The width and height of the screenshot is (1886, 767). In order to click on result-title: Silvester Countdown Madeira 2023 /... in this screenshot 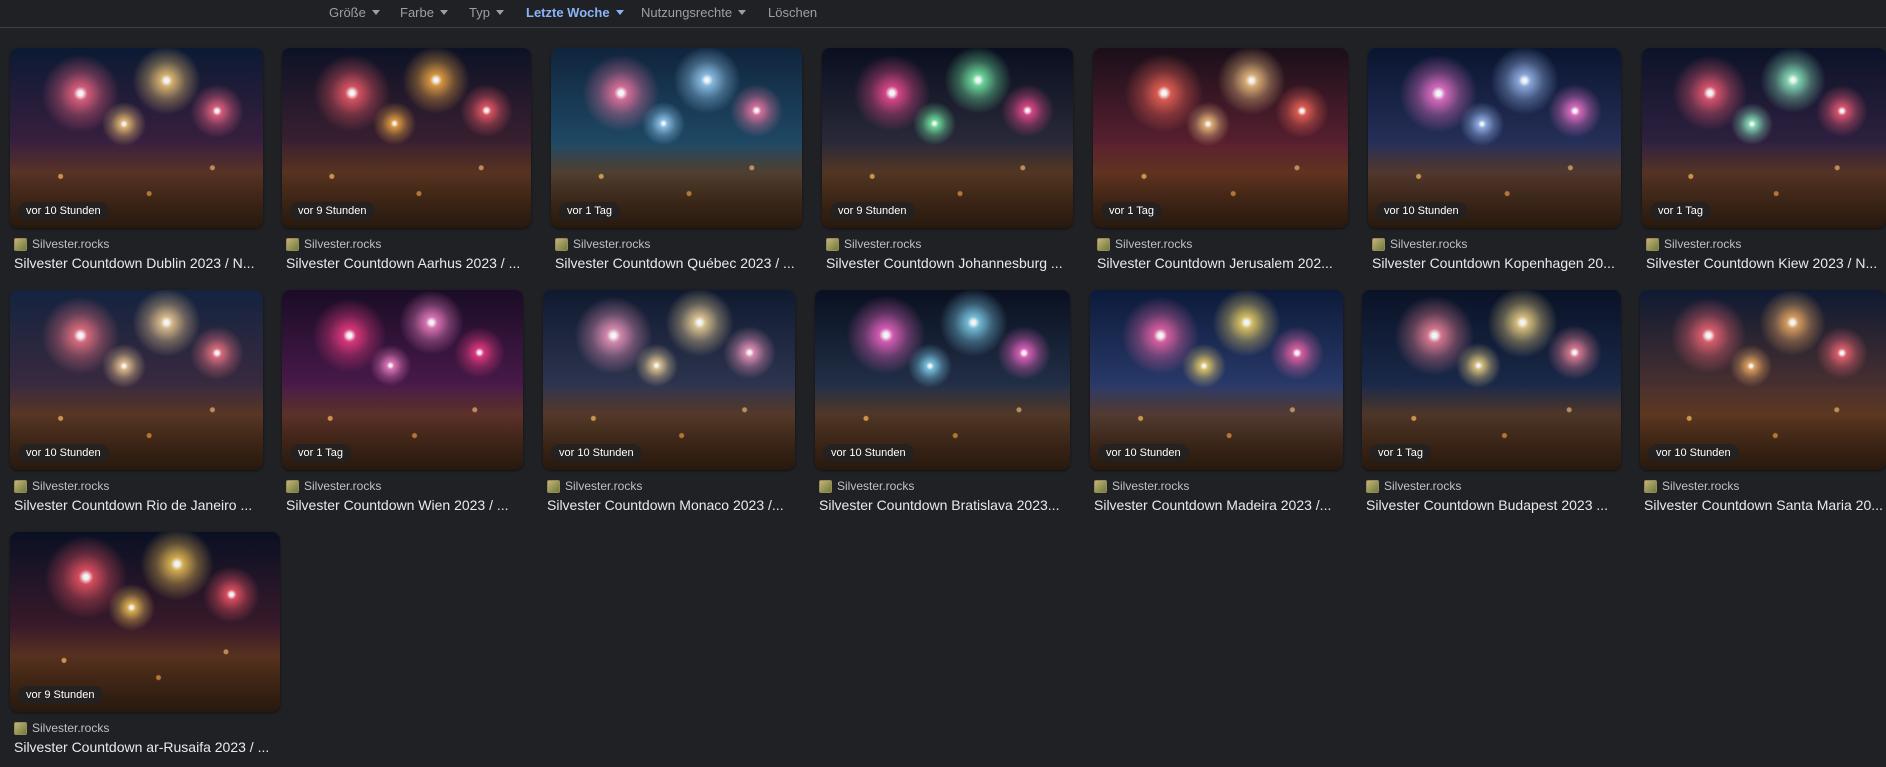, I will do `click(1219, 505)`.